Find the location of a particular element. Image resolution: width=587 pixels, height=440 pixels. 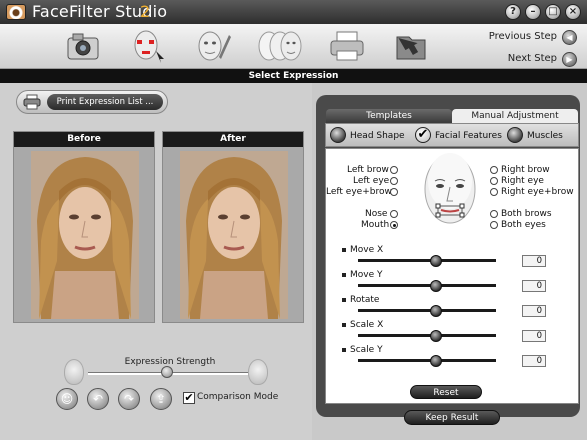

rotate-label: Rotate is located at coordinates (365, 300).